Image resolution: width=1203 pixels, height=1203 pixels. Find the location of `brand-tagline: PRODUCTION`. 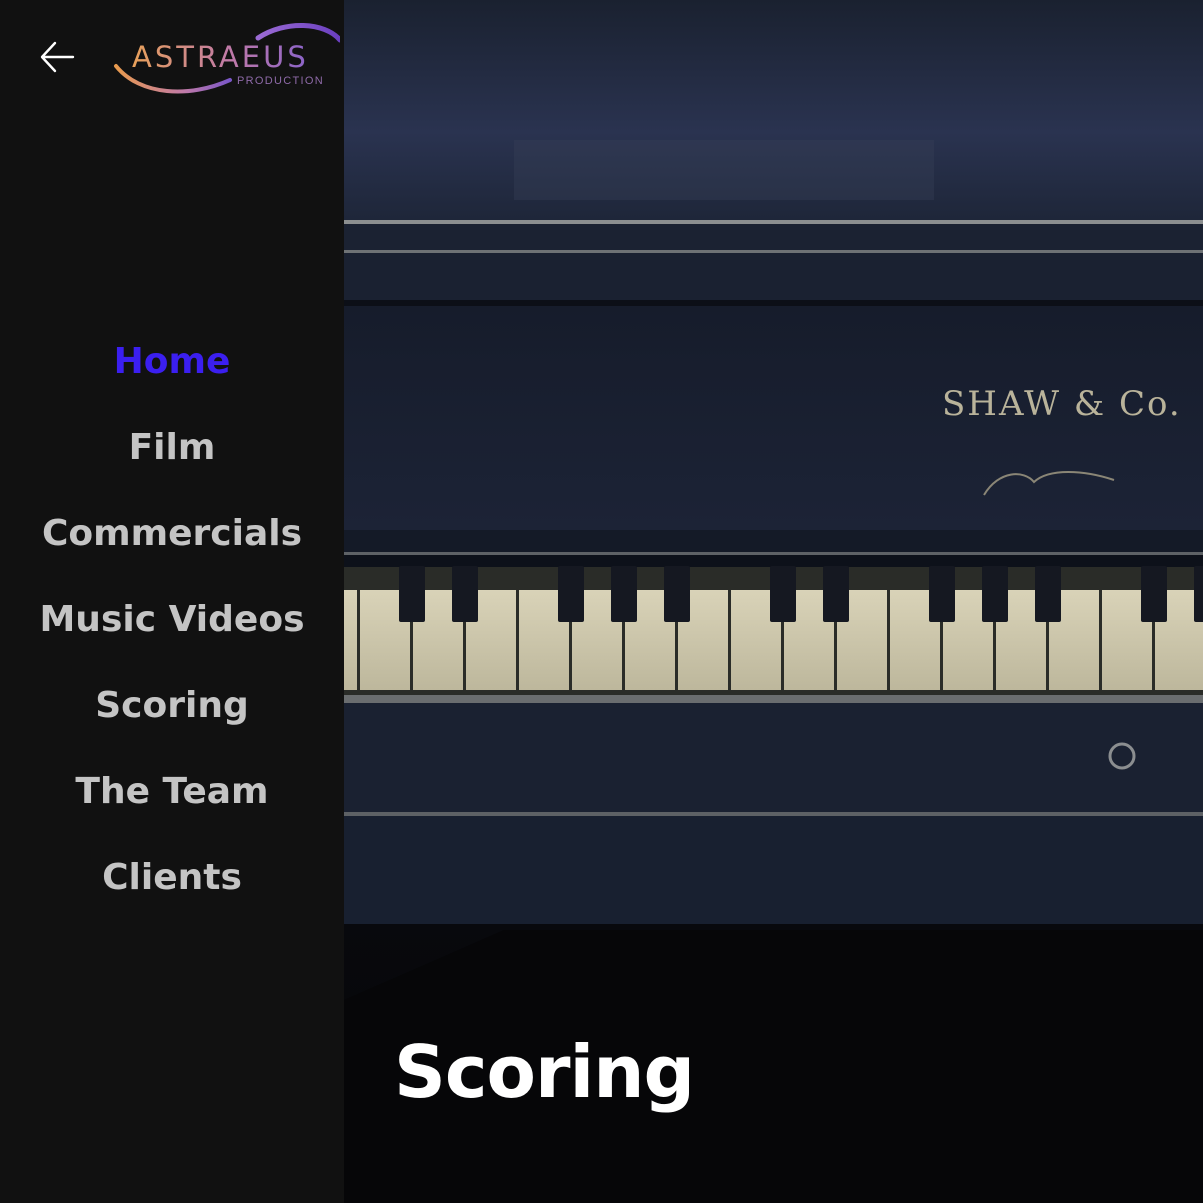

brand-tagline: PRODUCTION is located at coordinates (280, 81).